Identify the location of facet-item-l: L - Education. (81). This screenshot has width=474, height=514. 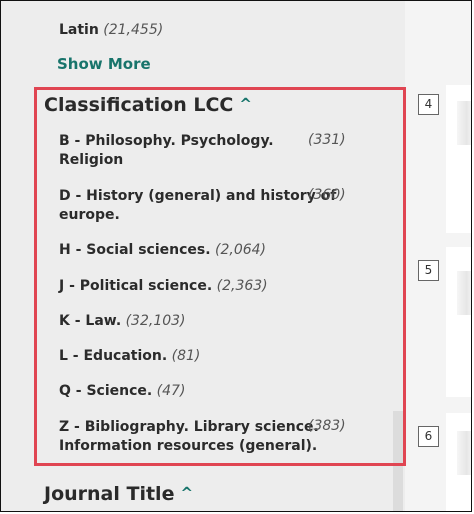
(129, 356).